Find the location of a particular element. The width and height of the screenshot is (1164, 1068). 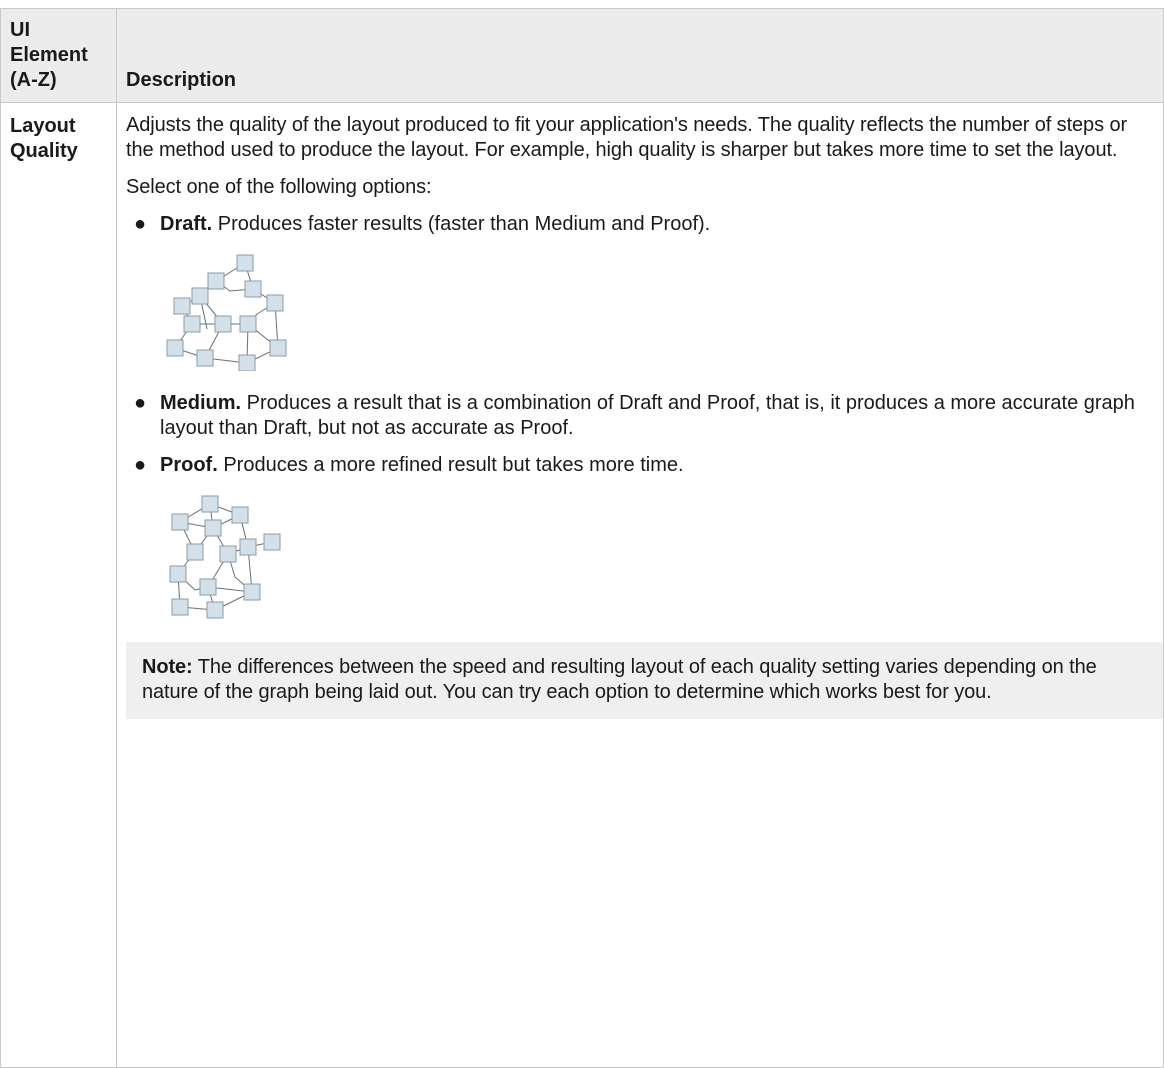

note-label: Note: is located at coordinates (167, 667).